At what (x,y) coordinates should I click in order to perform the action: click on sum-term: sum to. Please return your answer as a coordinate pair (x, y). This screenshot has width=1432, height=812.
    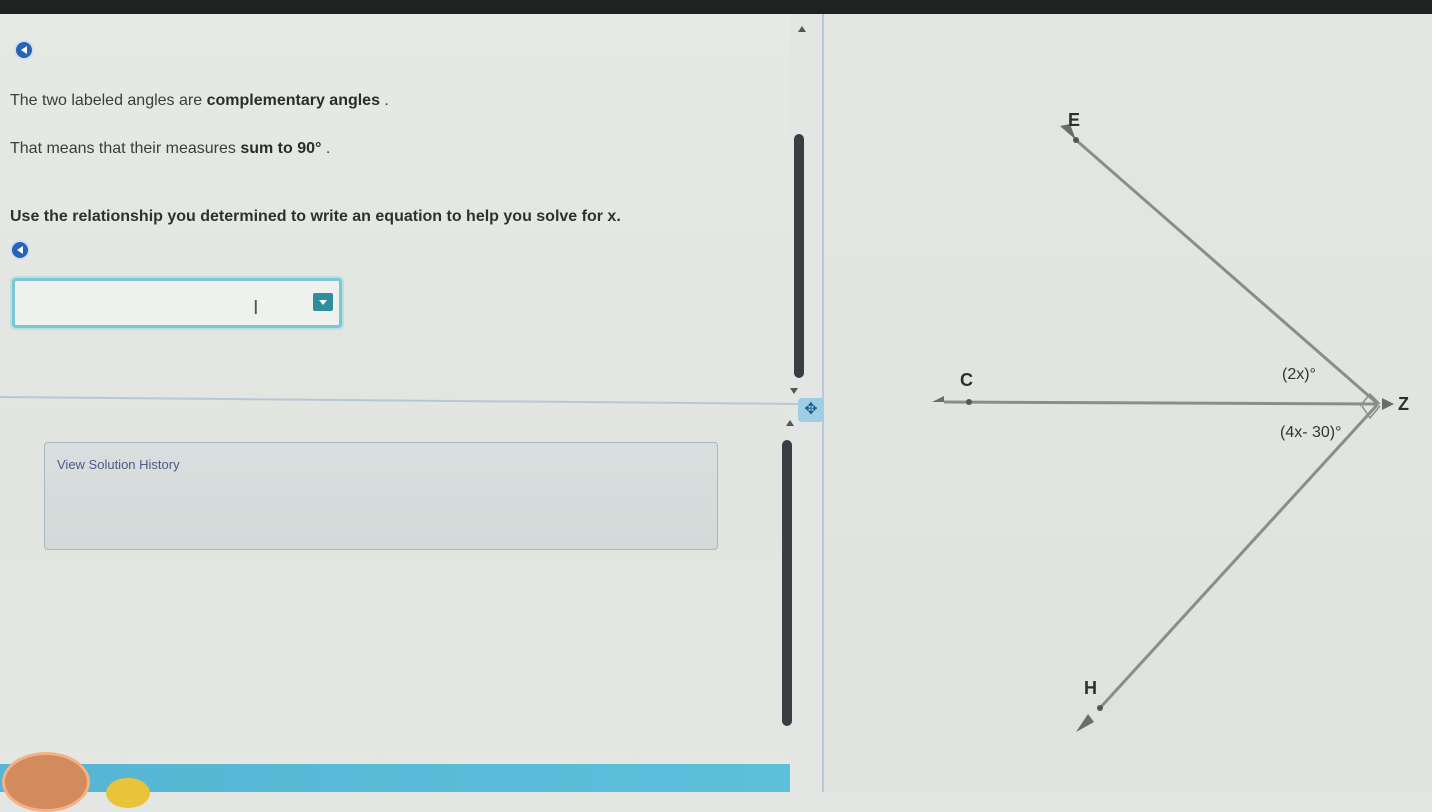
    Looking at the image, I should click on (266, 148).